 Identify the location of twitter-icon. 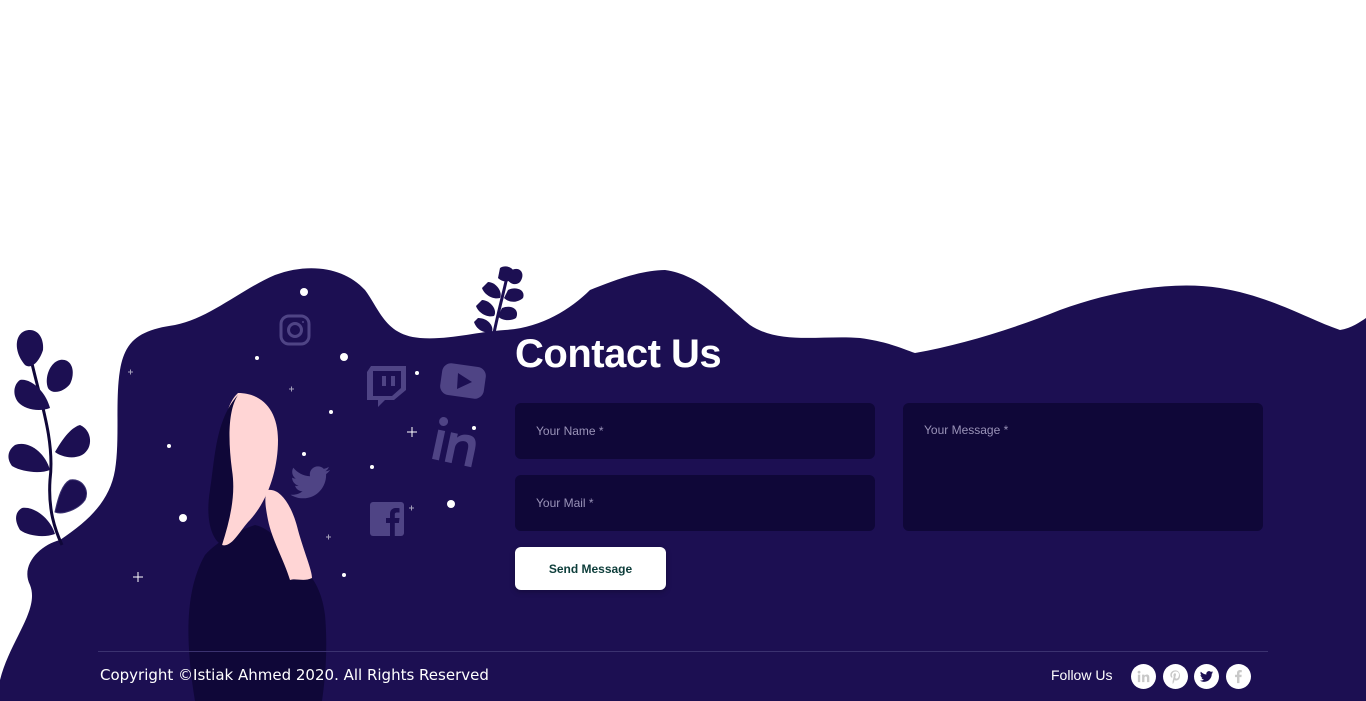
(1206, 676).